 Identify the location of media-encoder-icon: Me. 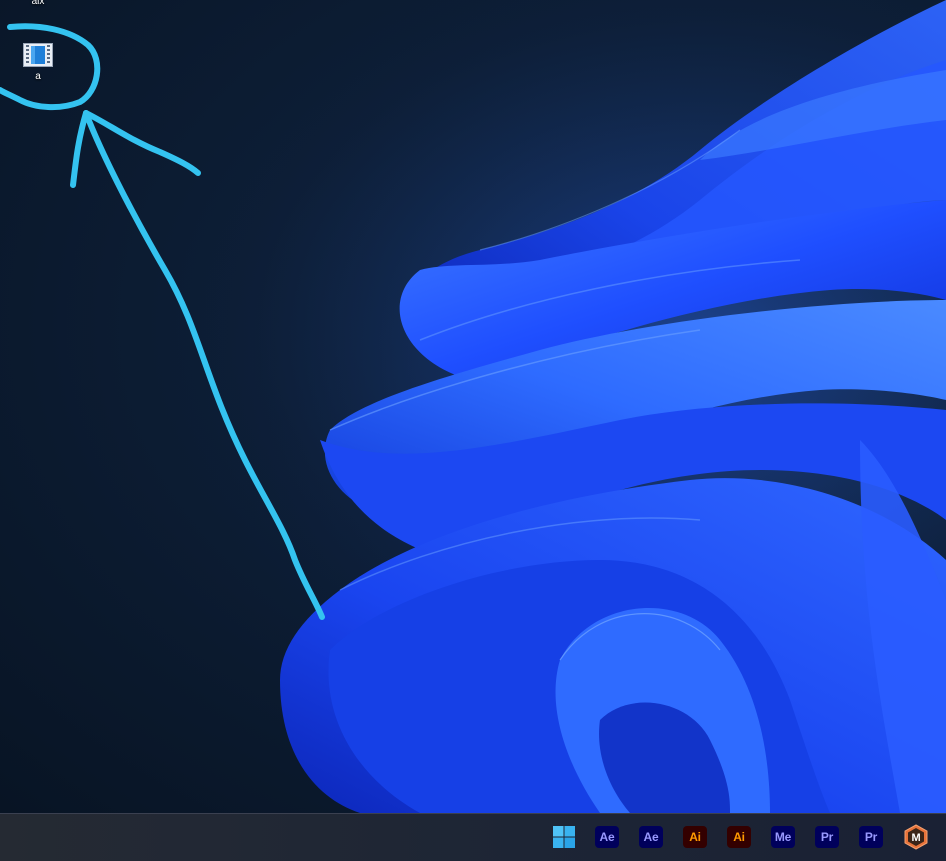
(783, 837).